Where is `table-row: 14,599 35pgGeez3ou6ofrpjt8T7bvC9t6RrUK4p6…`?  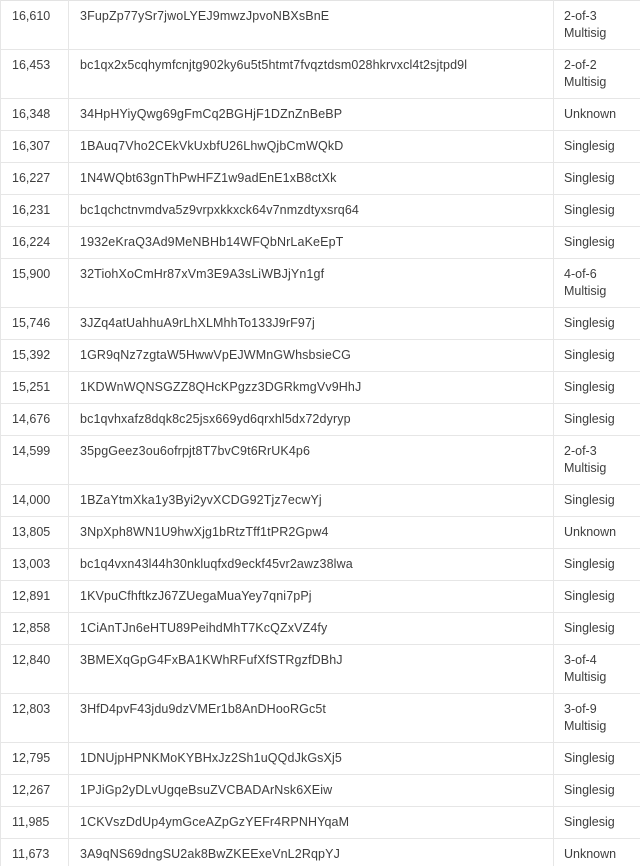
table-row: 14,599 35pgGeez3ou6ofrpjt8T7bvC9t6RrUK4p6… is located at coordinates (320, 460).